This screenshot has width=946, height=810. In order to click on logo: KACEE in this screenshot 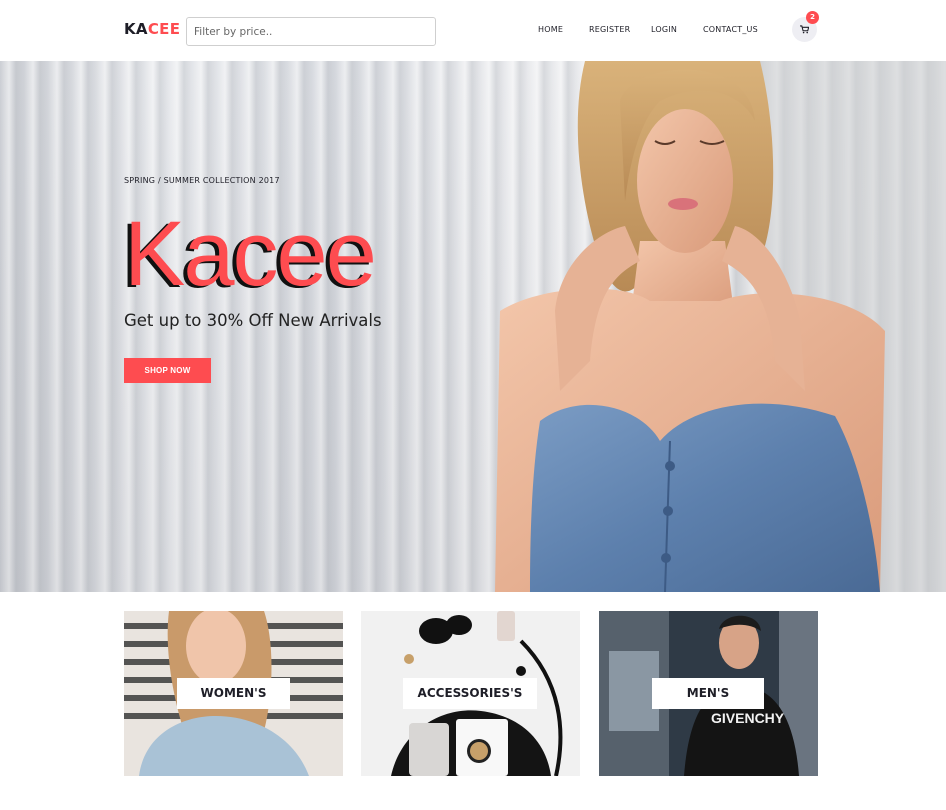, I will do `click(152, 29)`.